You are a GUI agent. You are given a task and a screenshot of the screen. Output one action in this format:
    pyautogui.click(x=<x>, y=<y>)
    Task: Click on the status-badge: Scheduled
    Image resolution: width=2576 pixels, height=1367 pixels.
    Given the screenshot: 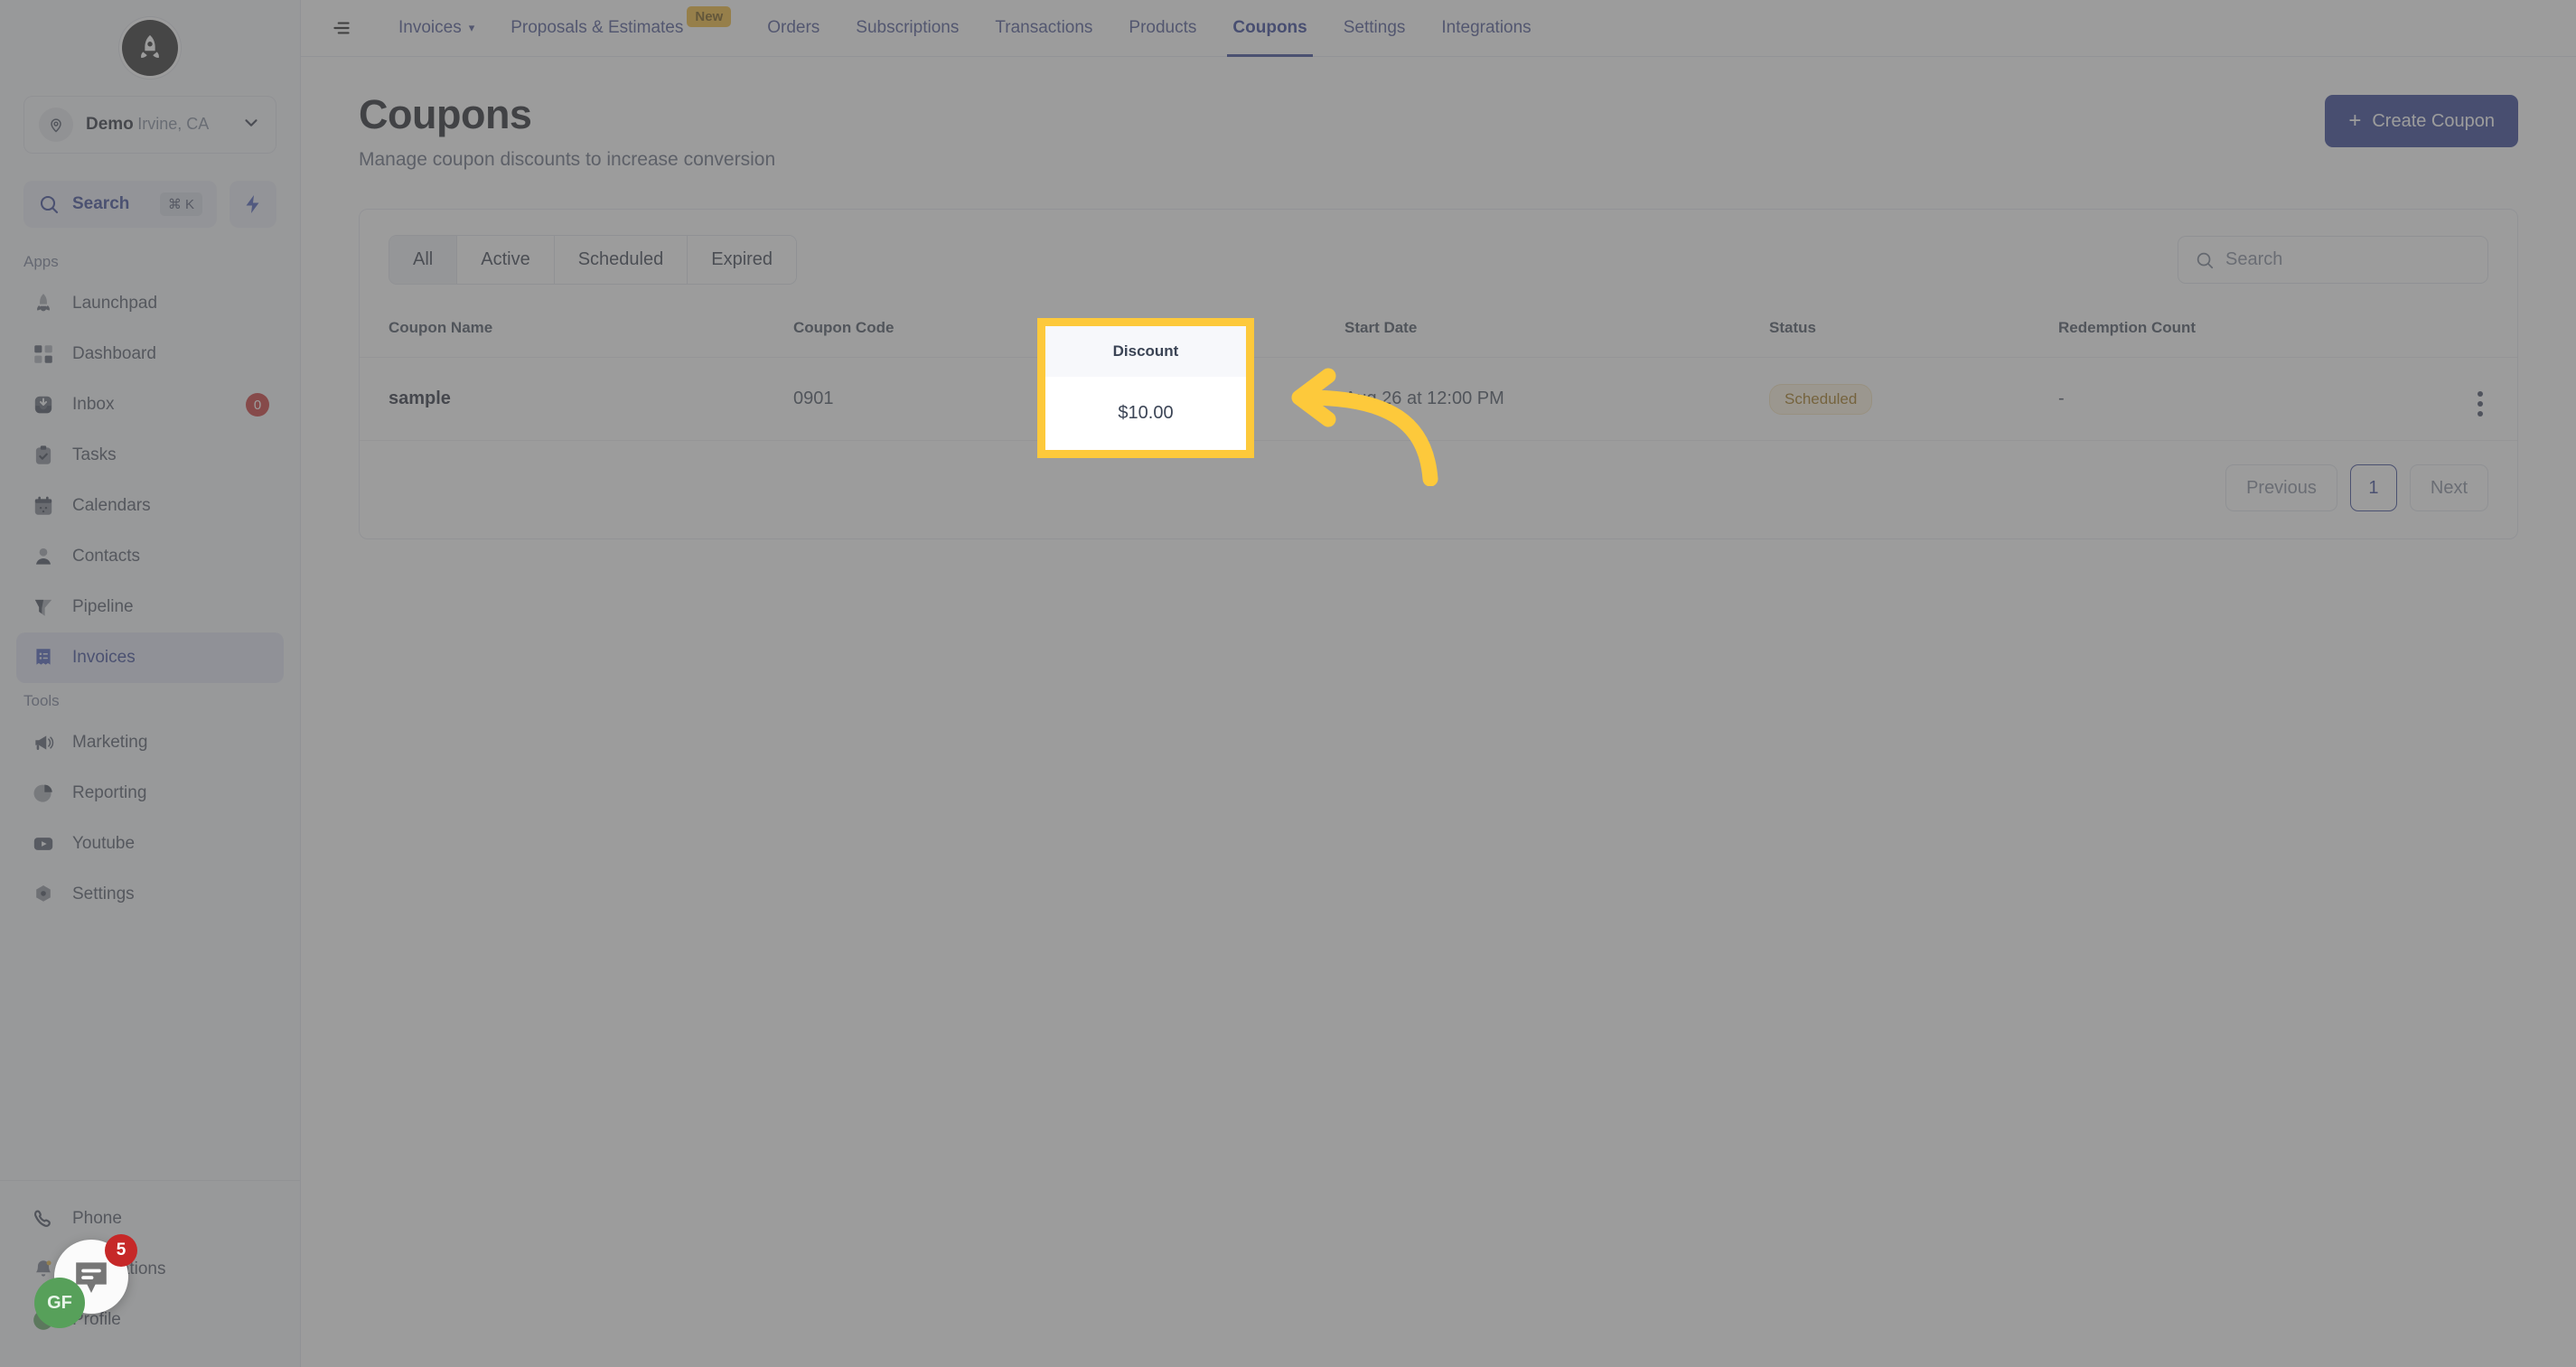 What is the action you would take?
    pyautogui.click(x=1821, y=399)
    